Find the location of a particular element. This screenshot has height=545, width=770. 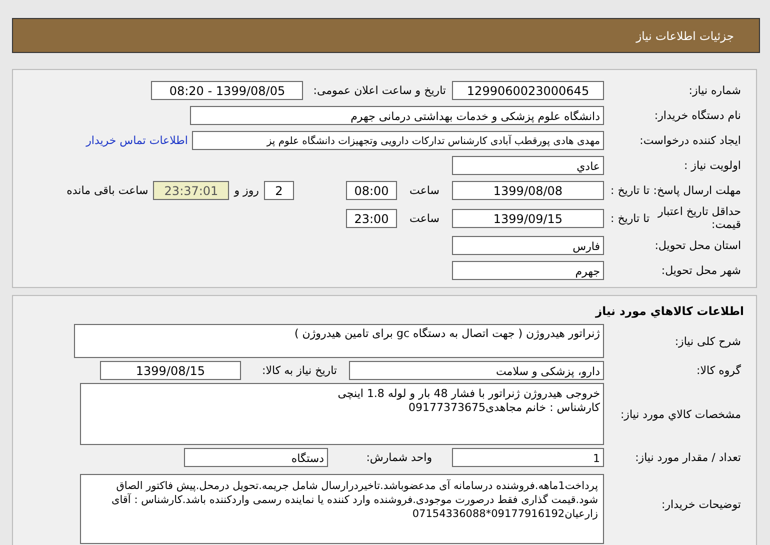

deadline-date-field: 1399/08/08 is located at coordinates (528, 190).